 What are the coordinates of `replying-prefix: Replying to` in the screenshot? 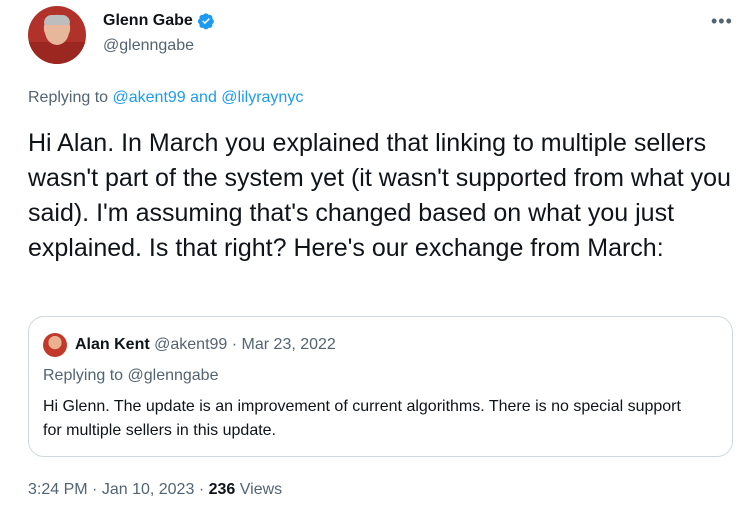 It's located at (68, 97).